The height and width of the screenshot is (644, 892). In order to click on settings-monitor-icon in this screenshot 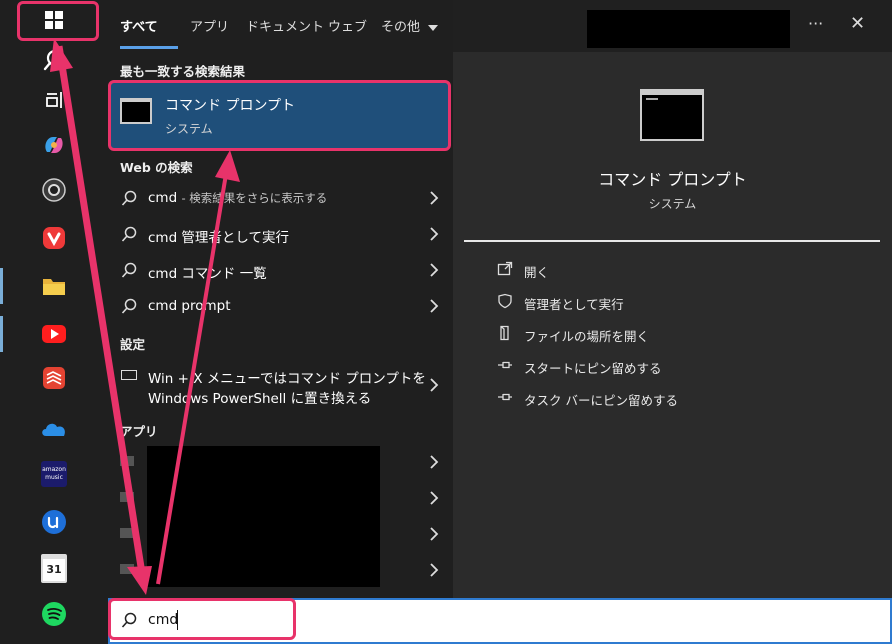, I will do `click(129, 375)`.